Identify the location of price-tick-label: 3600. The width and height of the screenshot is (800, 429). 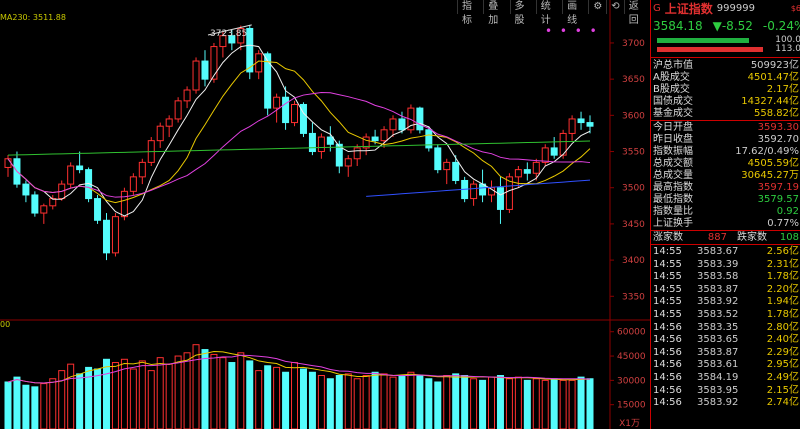
(633, 116).